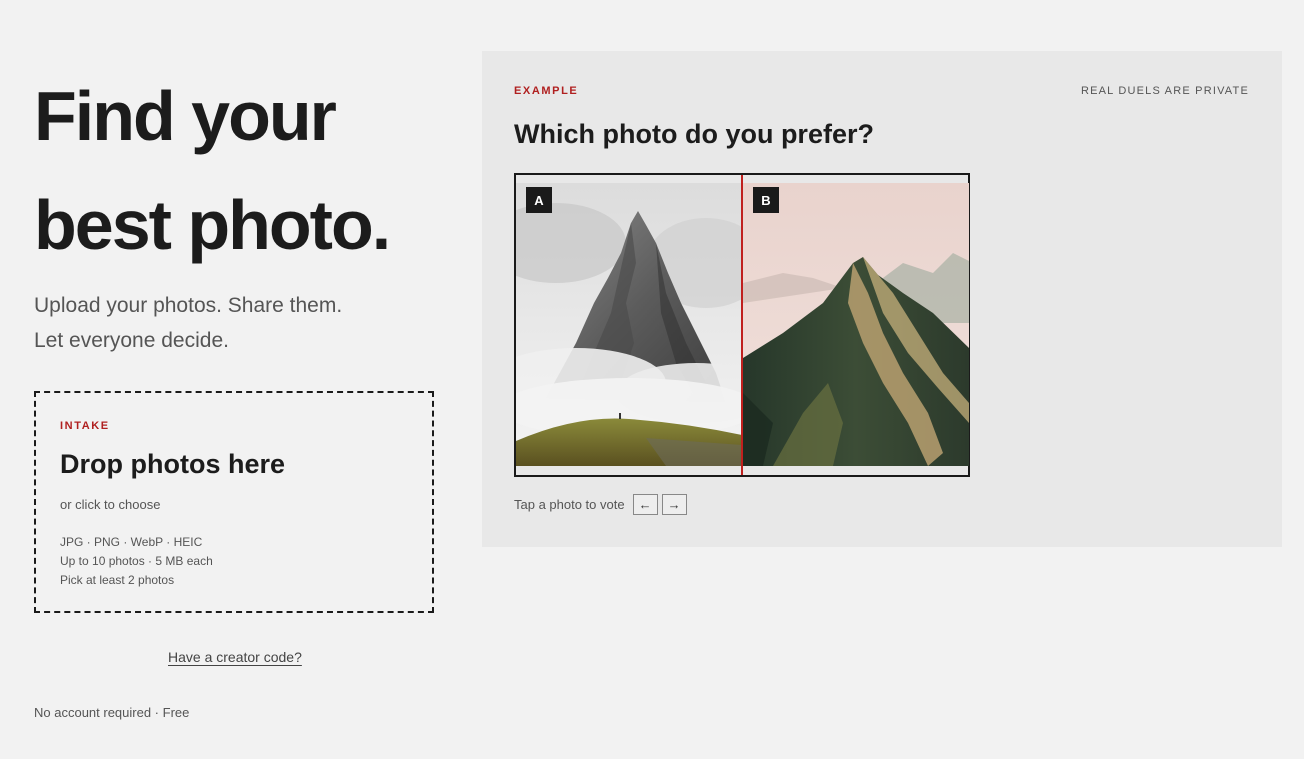  Describe the element at coordinates (188, 305) in the screenshot. I see `hero-subtitle-line-1: Upload your photos. Share them.` at that location.